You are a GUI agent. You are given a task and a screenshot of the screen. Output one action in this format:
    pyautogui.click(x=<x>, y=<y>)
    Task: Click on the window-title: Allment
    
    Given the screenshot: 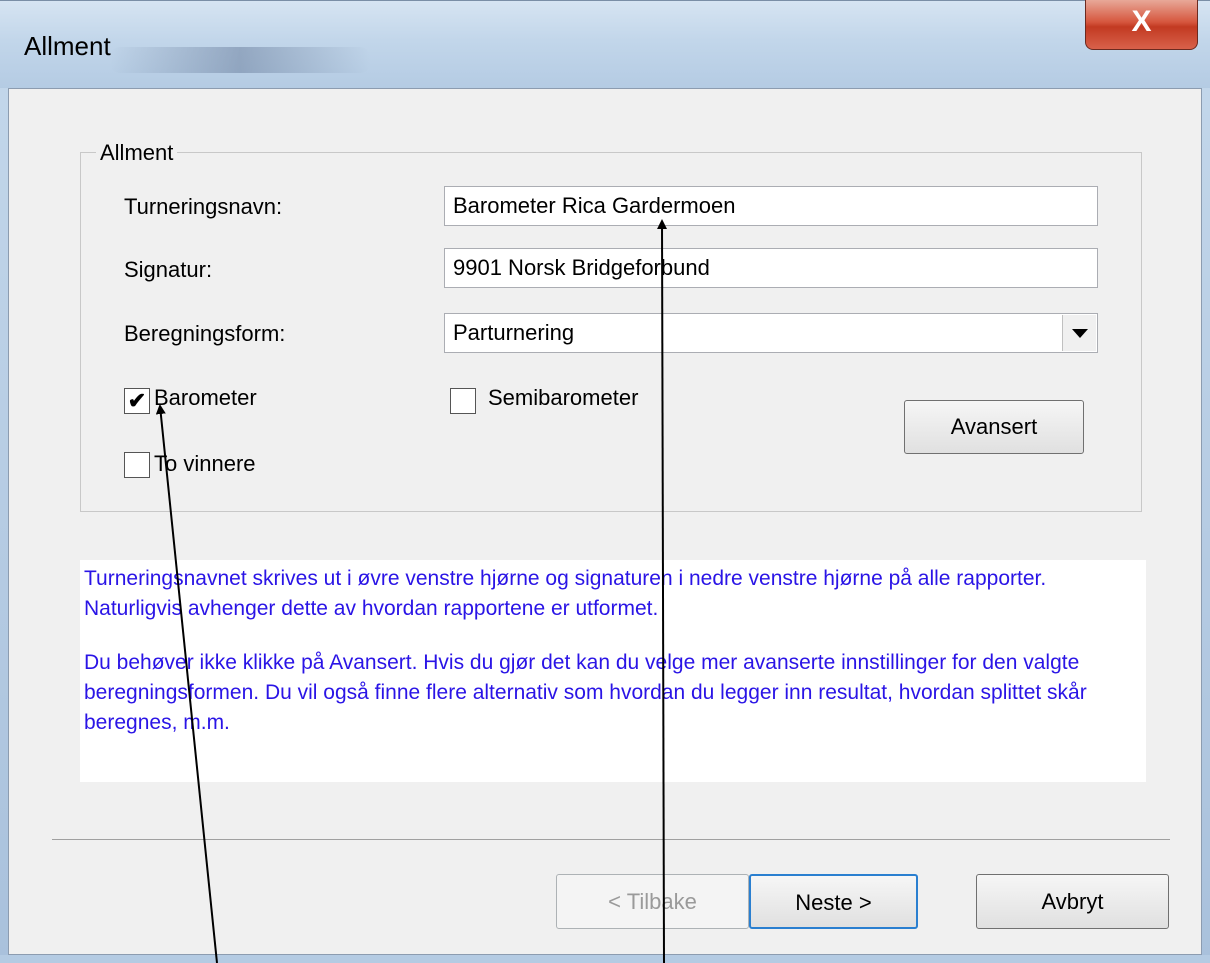 What is the action you would take?
    pyautogui.click(x=67, y=46)
    